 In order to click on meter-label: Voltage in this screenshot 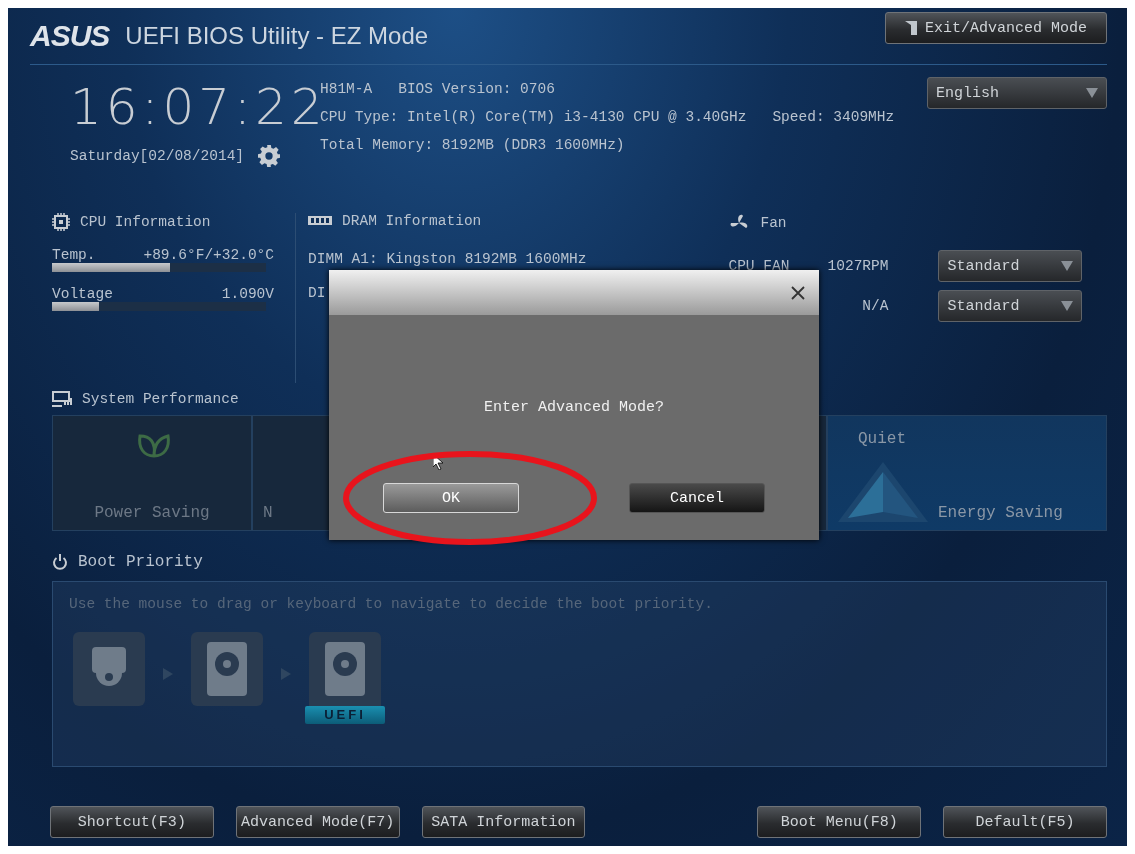, I will do `click(82, 294)`.